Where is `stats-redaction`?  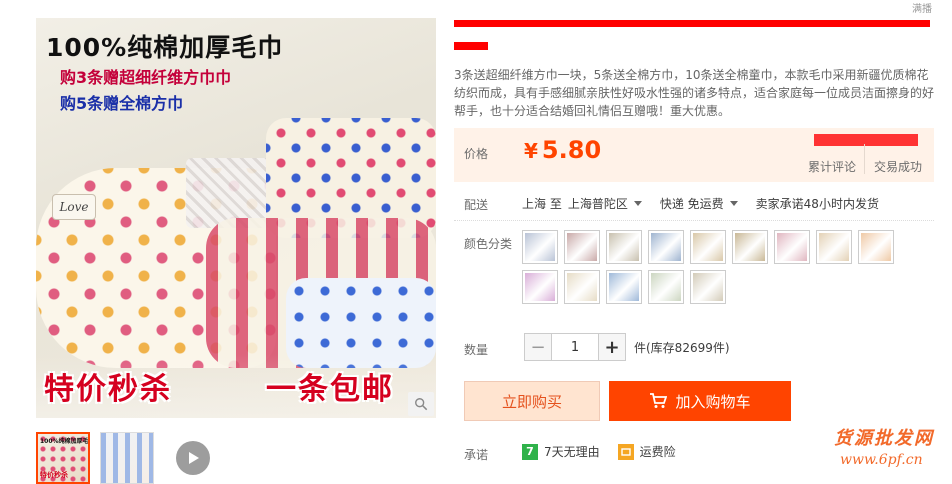
stats-redaction is located at coordinates (866, 140).